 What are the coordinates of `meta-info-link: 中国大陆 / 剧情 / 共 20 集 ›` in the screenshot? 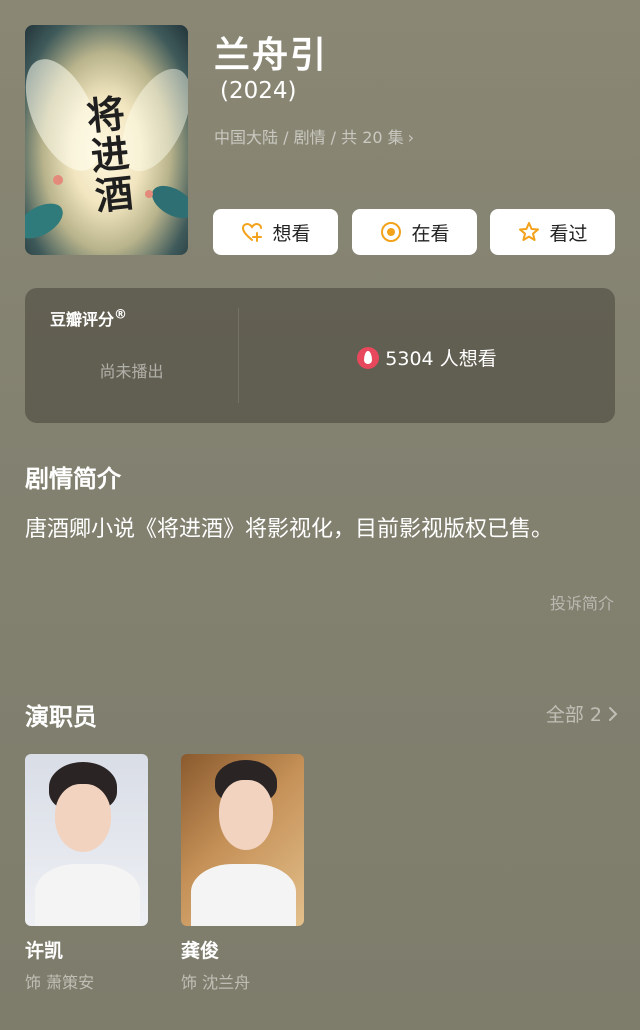 It's located at (314, 136).